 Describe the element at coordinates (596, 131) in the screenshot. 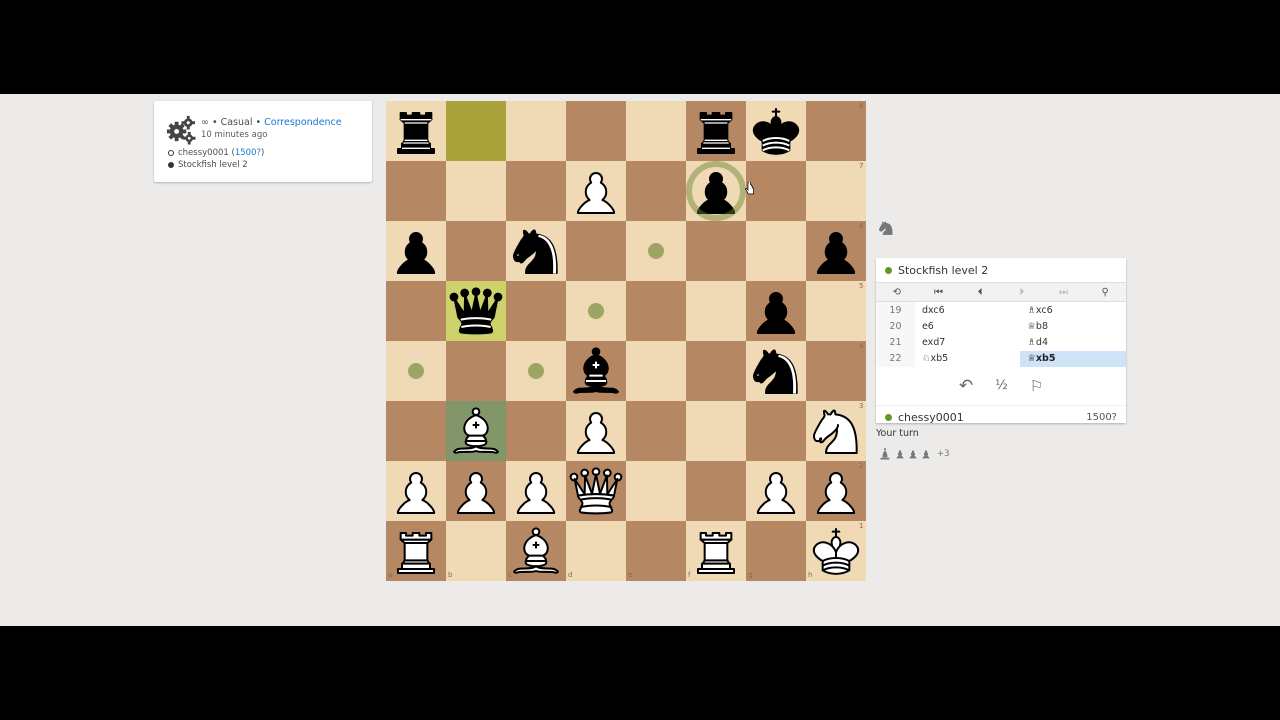

I see `square-d8` at that location.